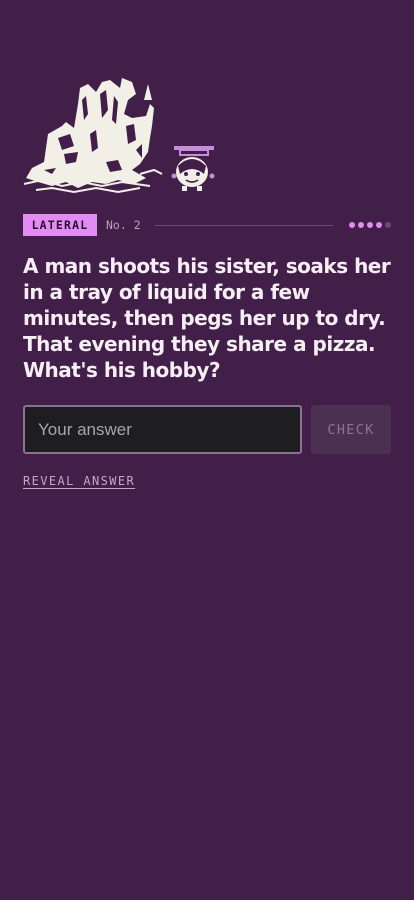 The height and width of the screenshot is (900, 414). Describe the element at coordinates (148, 92) in the screenshot. I see `tower-spire` at that location.